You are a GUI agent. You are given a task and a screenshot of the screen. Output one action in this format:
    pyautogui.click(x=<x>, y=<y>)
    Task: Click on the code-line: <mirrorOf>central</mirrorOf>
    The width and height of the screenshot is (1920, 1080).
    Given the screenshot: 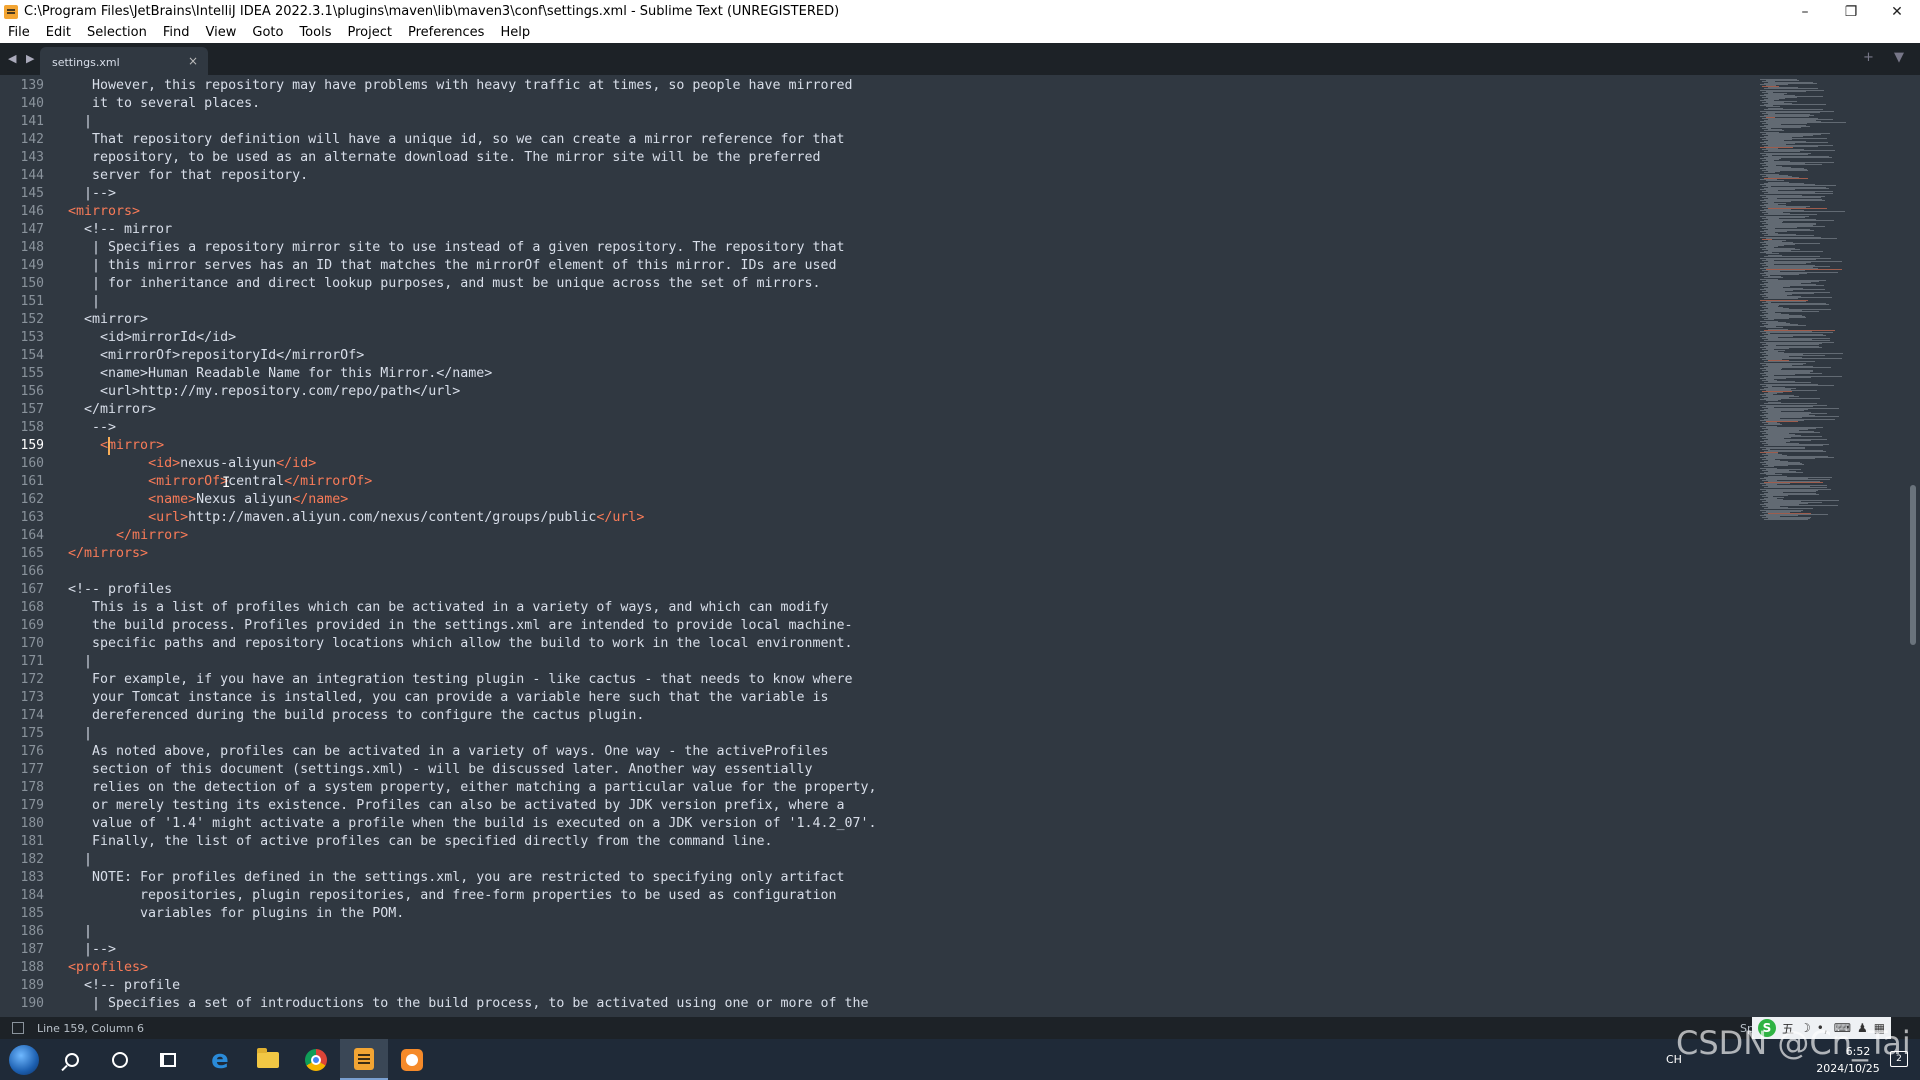 What is the action you would take?
    pyautogui.click(x=220, y=482)
    